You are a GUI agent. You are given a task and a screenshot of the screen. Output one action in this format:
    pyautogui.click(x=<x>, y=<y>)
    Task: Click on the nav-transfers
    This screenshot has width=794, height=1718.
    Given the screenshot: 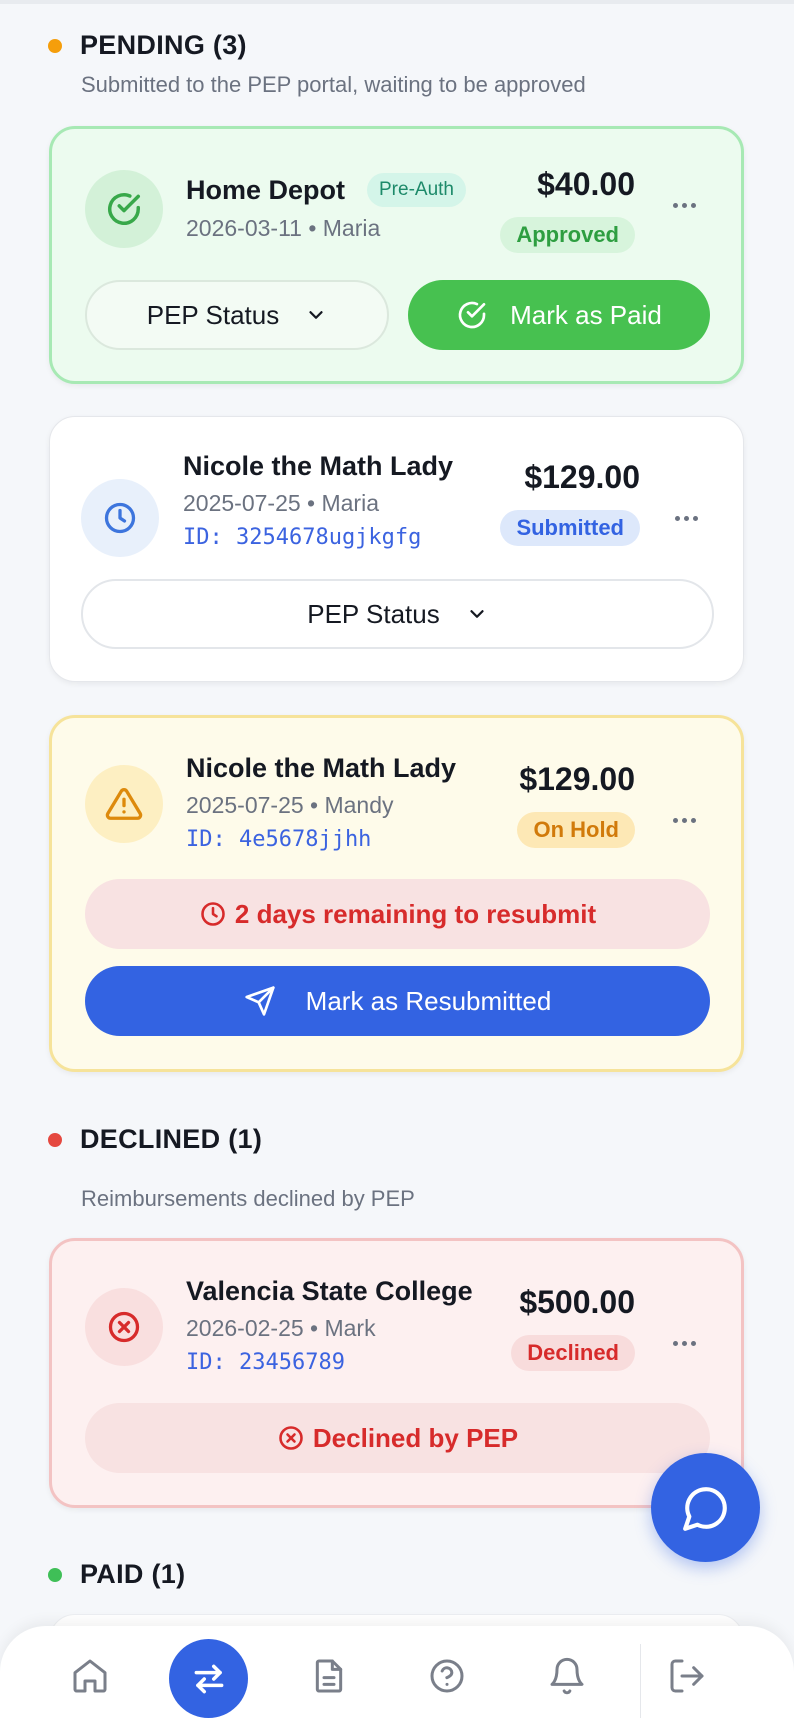 What is the action you would take?
    pyautogui.click(x=208, y=1678)
    